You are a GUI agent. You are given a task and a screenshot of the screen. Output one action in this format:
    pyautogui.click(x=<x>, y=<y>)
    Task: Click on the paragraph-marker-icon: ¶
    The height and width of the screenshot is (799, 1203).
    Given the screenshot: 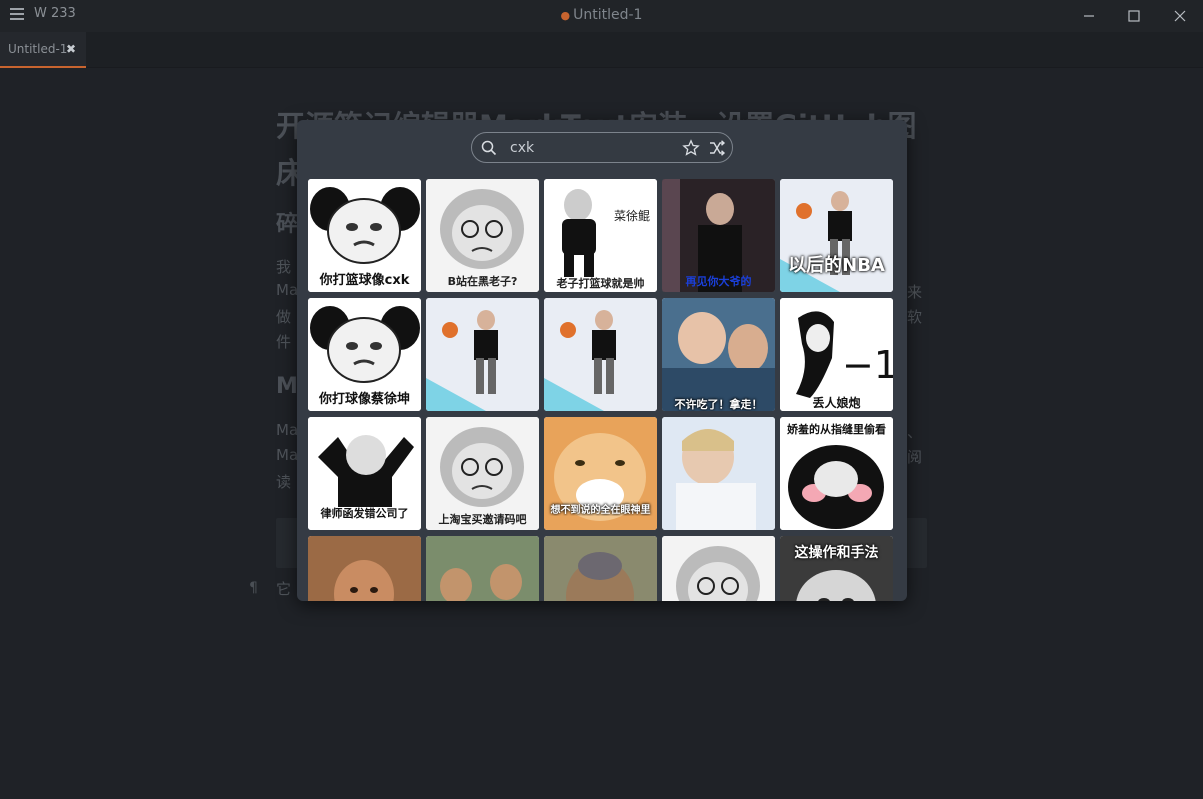 What is the action you would take?
    pyautogui.click(x=253, y=588)
    